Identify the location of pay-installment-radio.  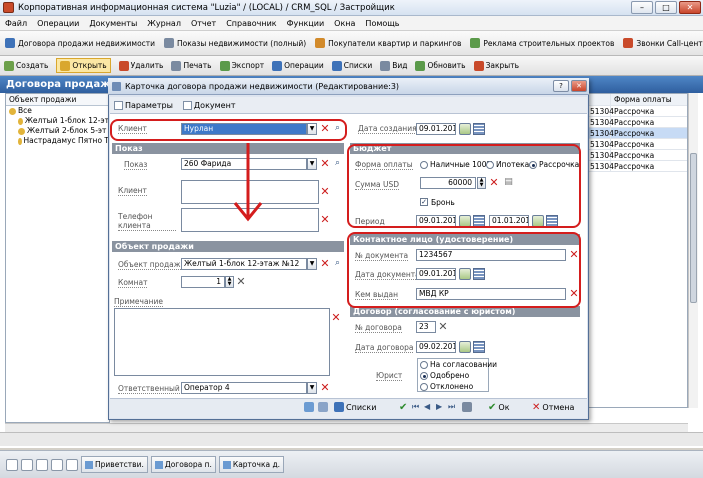
(533, 165).